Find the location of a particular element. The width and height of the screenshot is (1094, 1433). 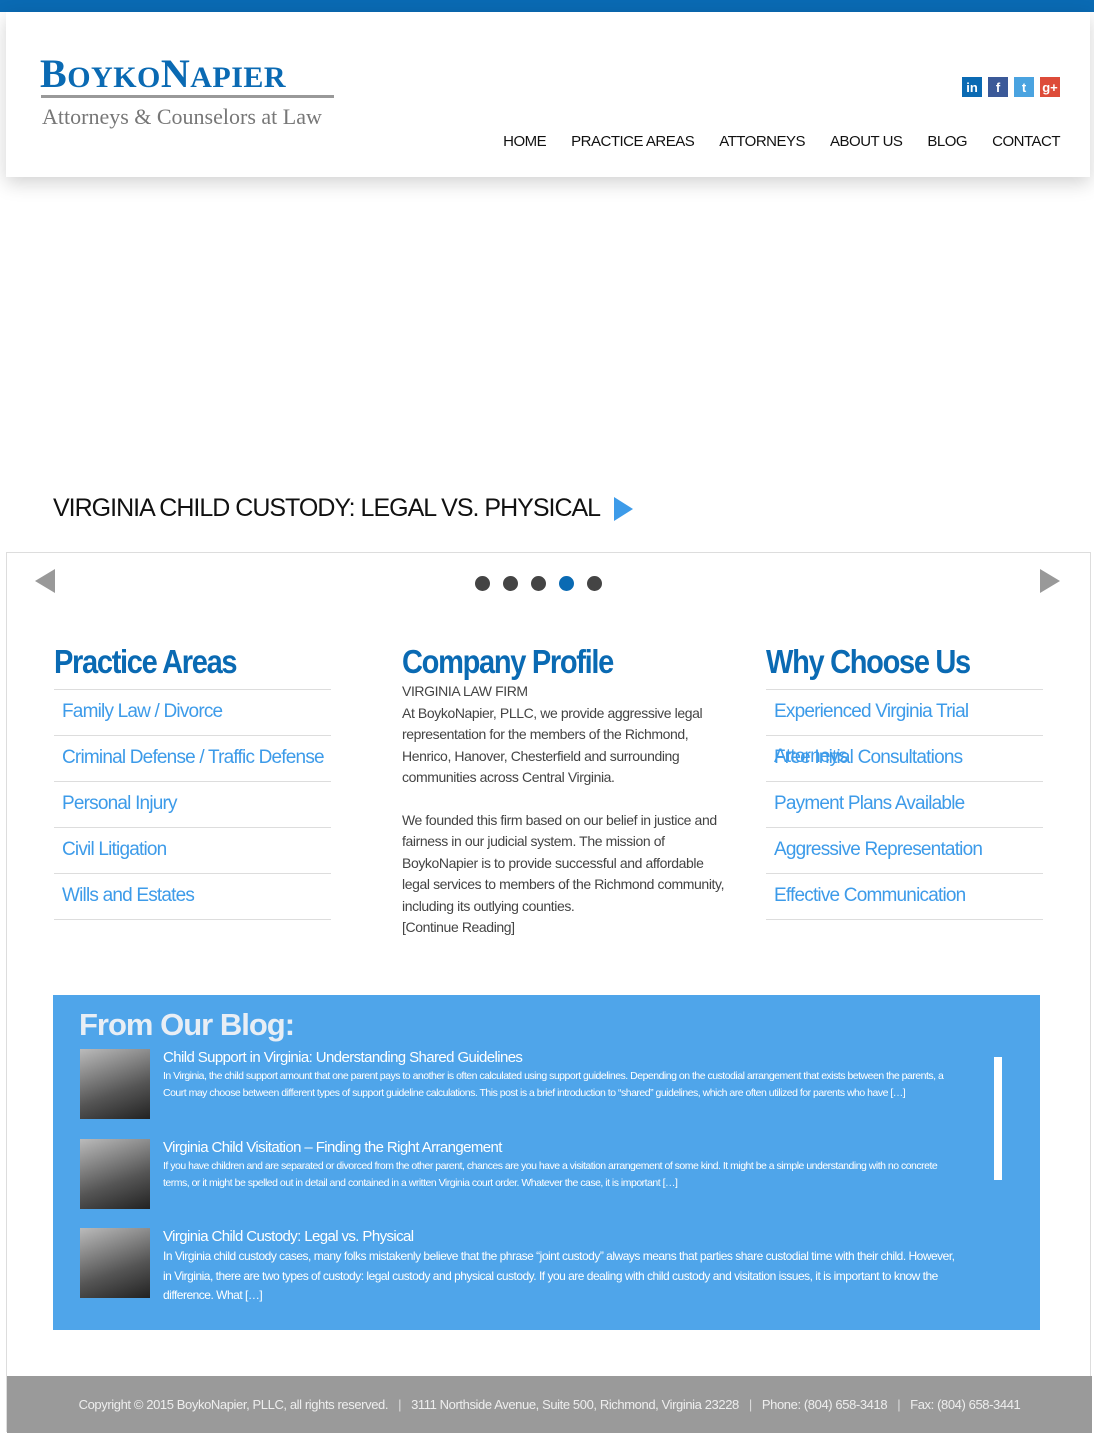

nav-blog: BLOG is located at coordinates (947, 141).